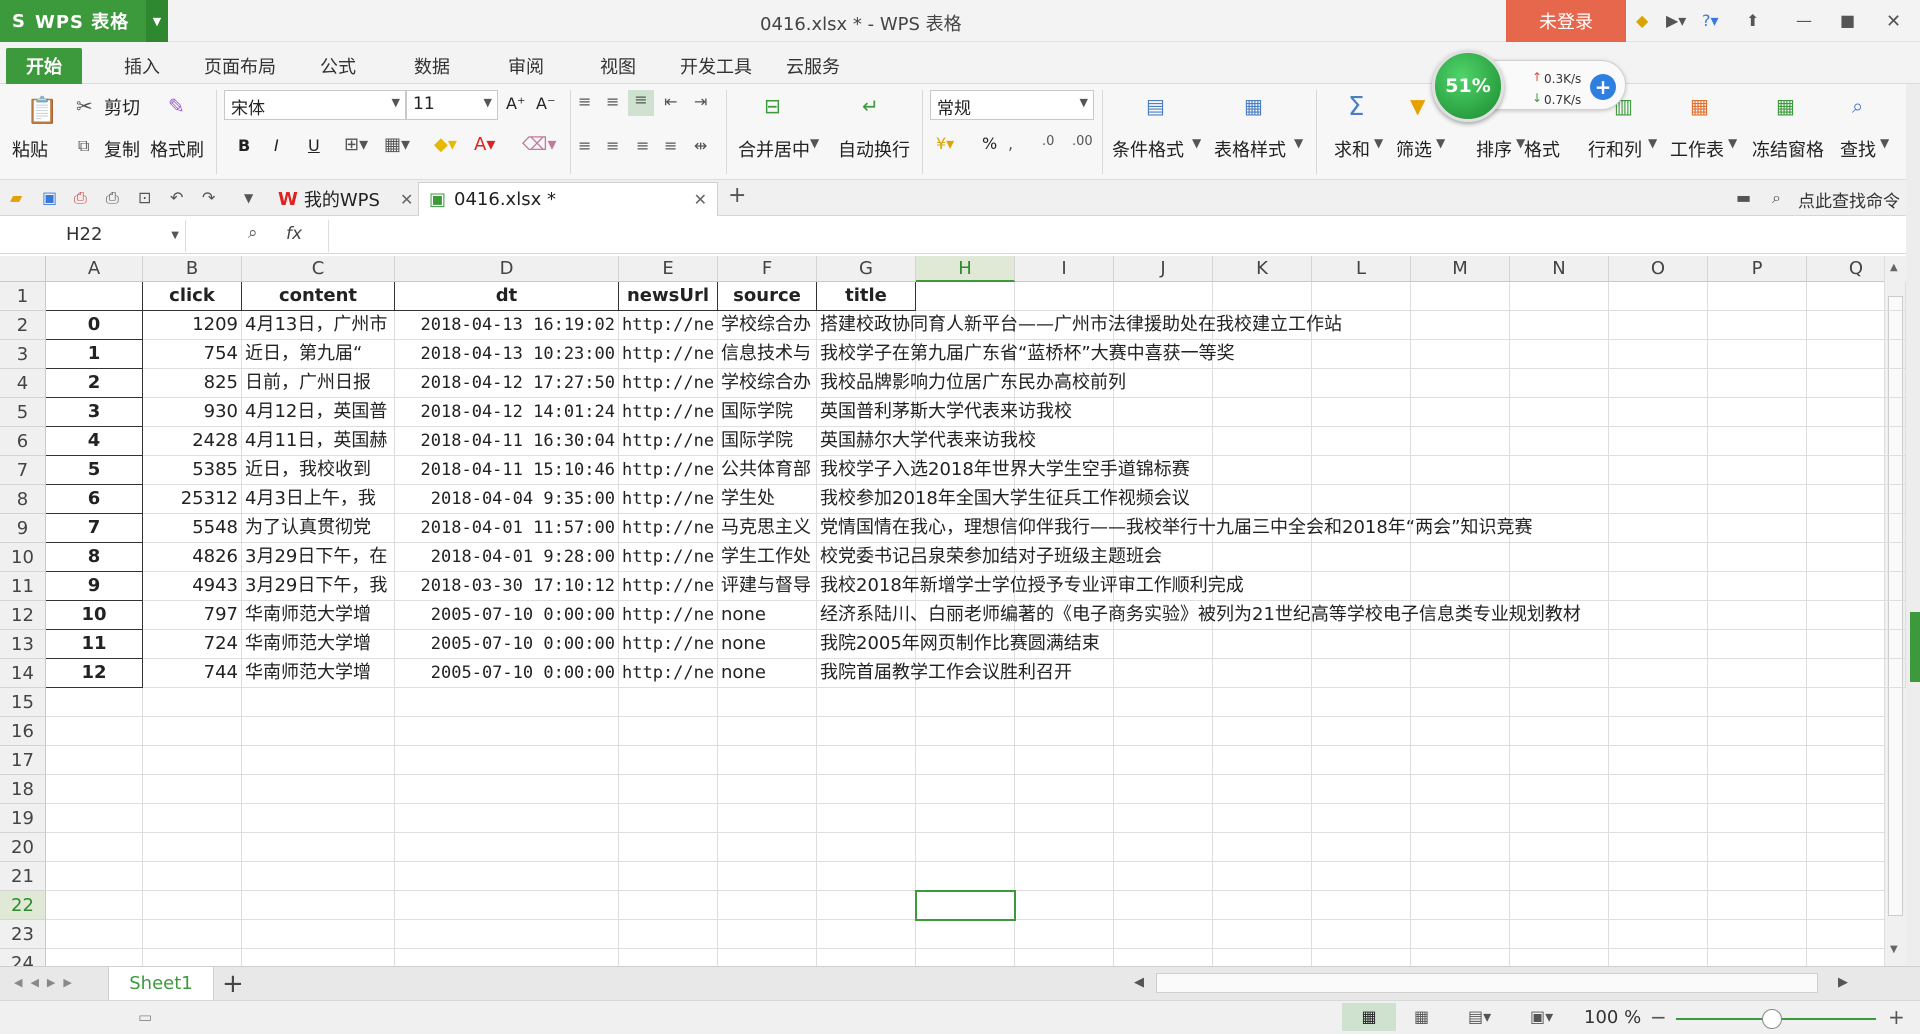 This screenshot has width=1920, height=1034. What do you see at coordinates (122, 149) in the screenshot?
I see `copy-button: 复制` at bounding box center [122, 149].